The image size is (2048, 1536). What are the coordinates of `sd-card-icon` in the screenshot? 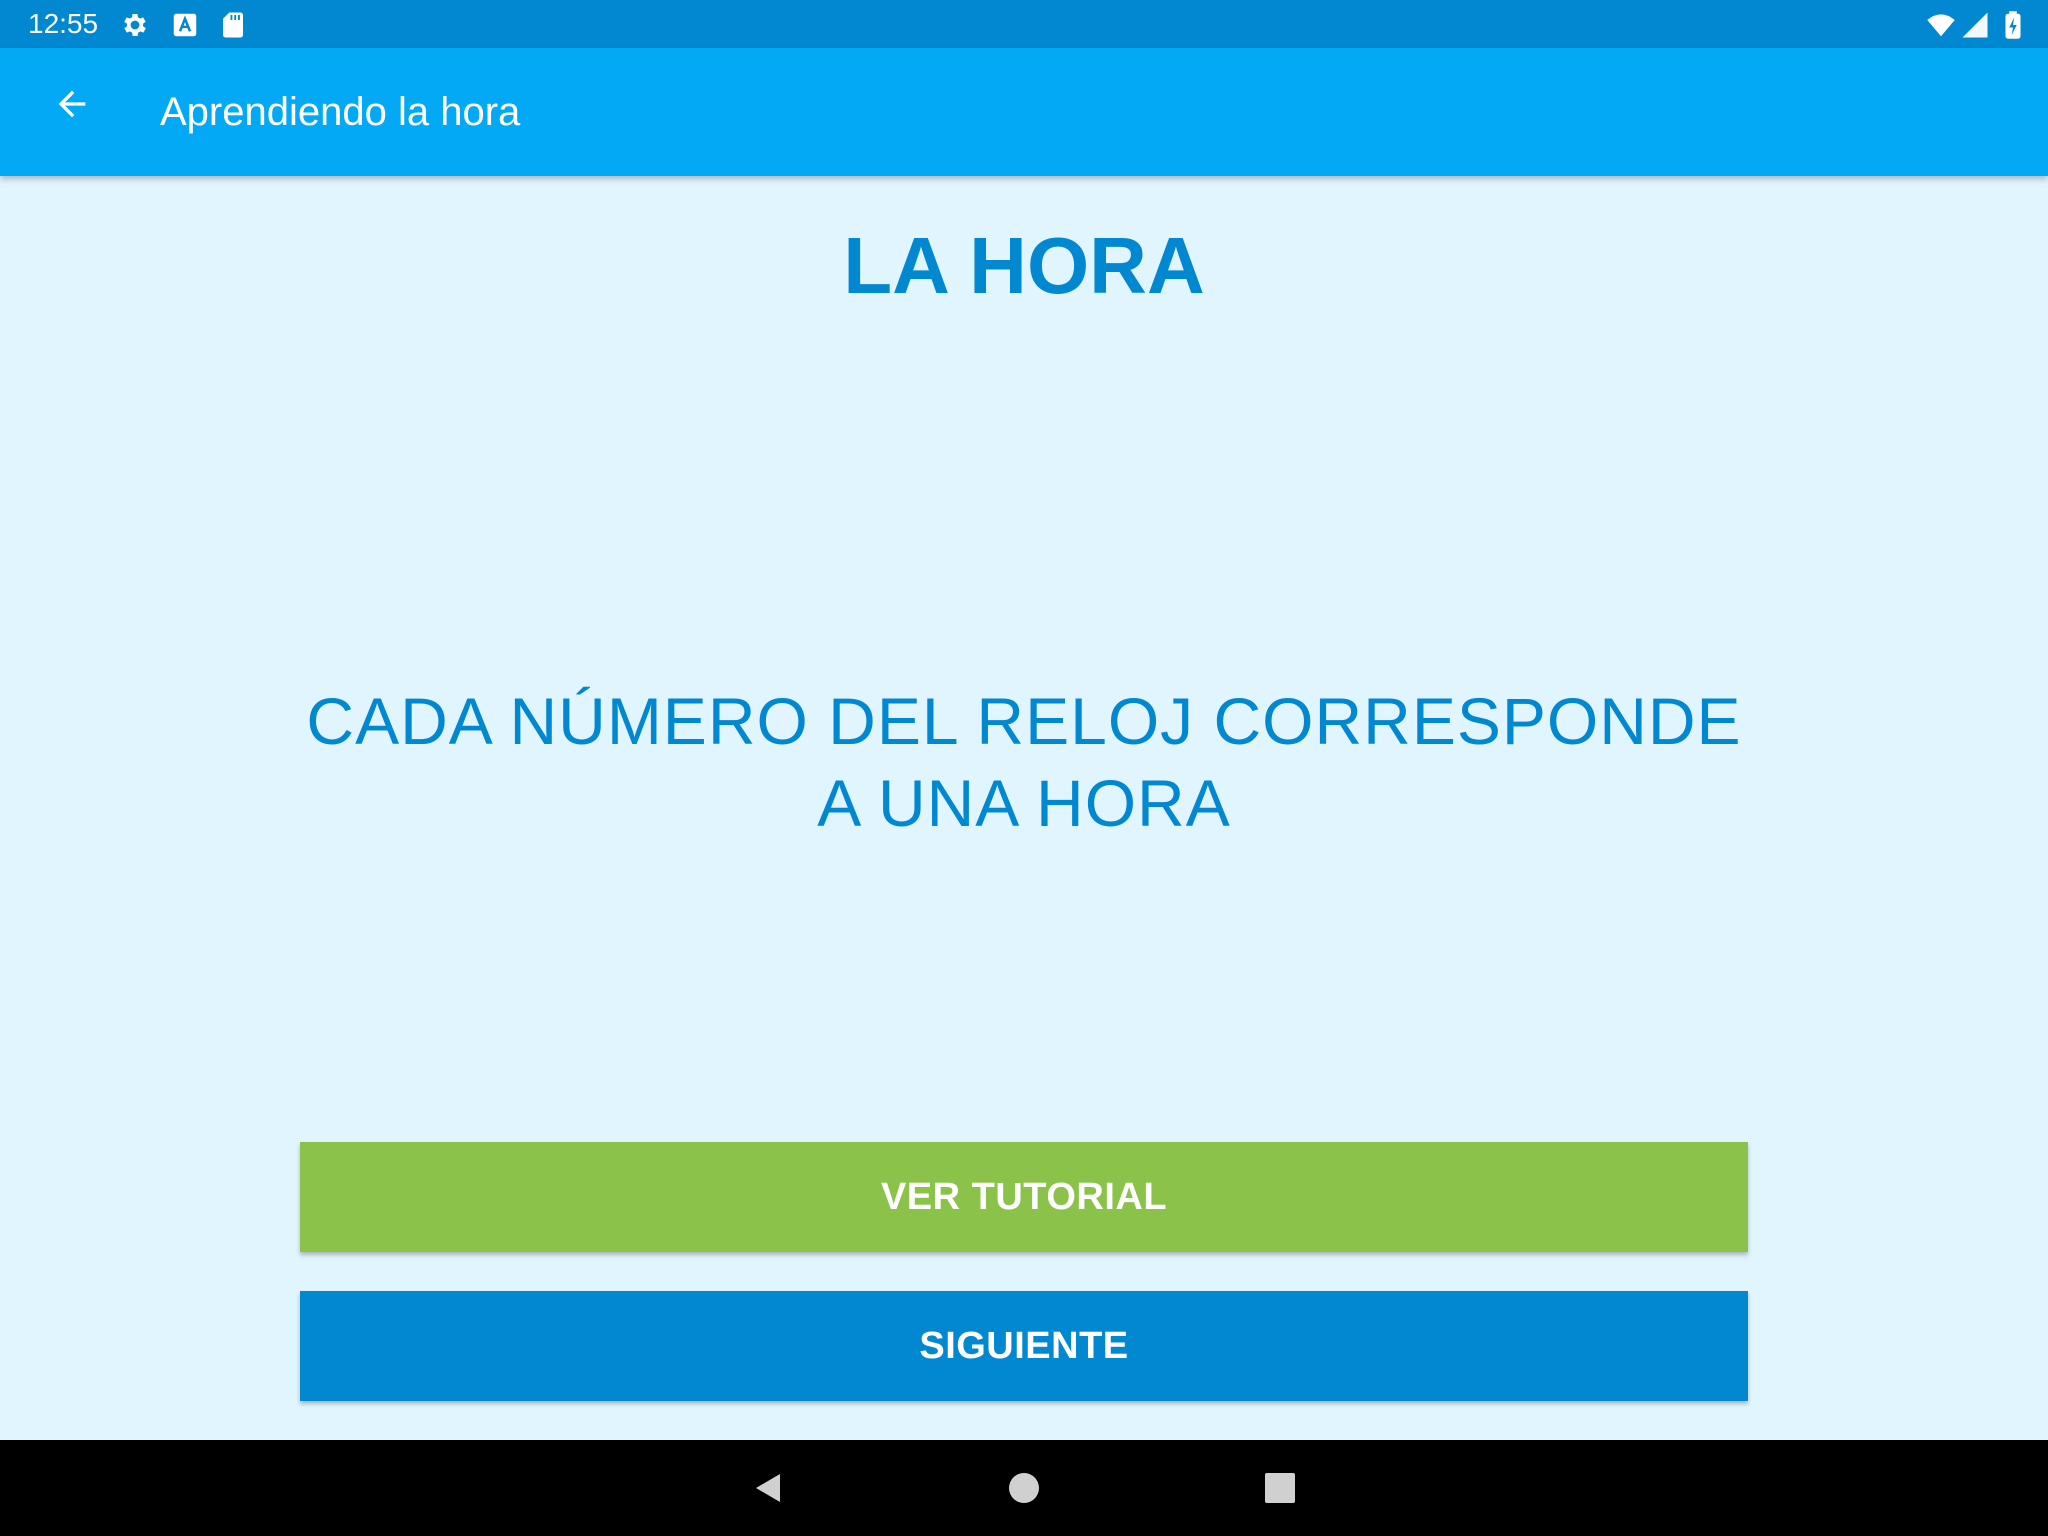 It's located at (233, 25).